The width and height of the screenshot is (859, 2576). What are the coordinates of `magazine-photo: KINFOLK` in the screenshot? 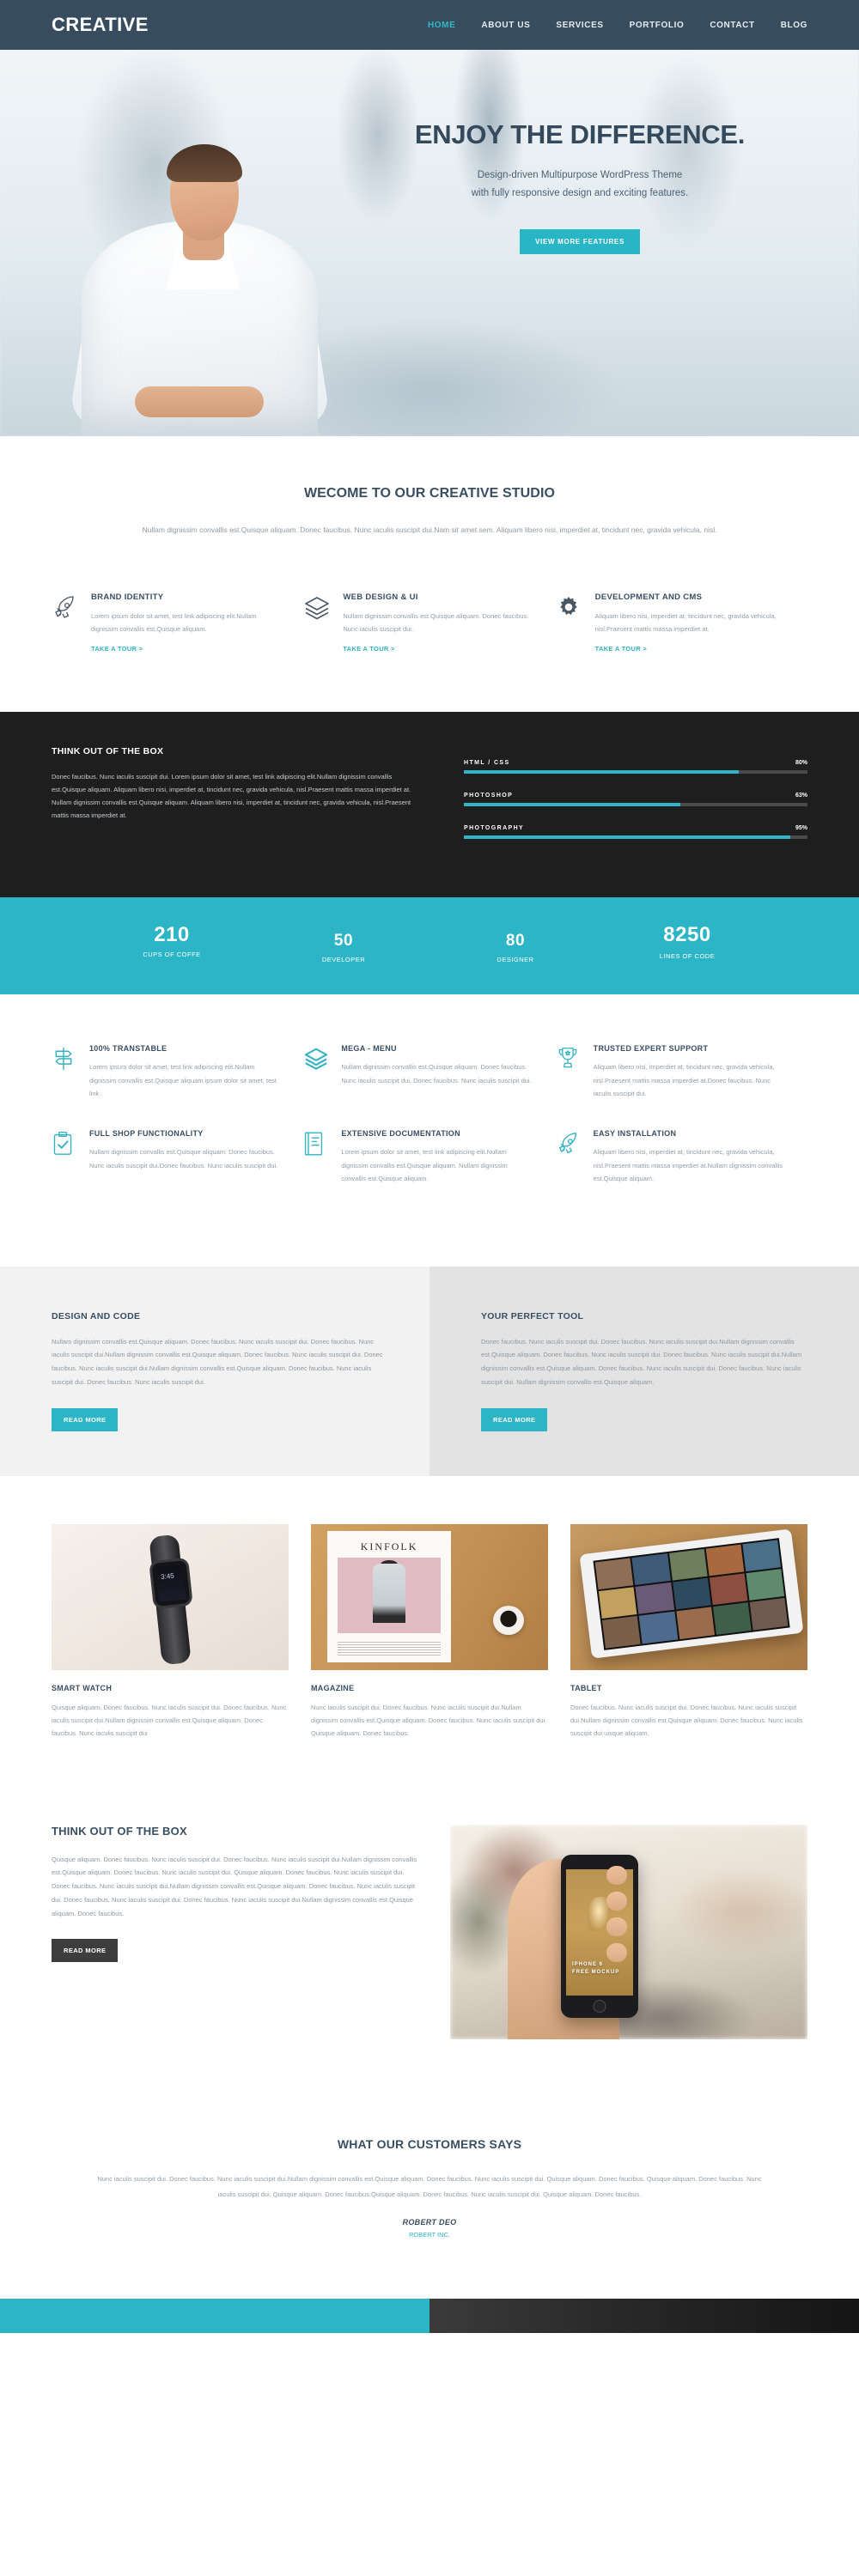 It's located at (430, 1597).